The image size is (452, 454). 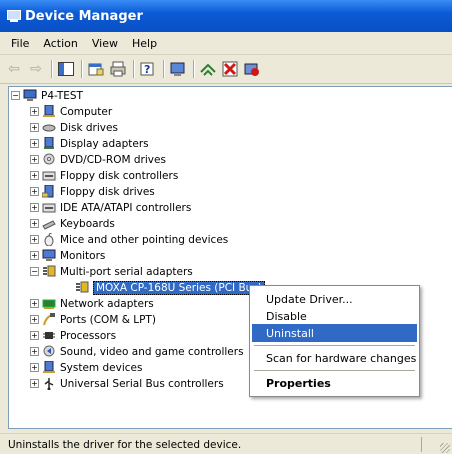 I want to click on tree-item-moxa-device: MOXA CP-168U Series (PCI Bus), so click(x=137, y=287).